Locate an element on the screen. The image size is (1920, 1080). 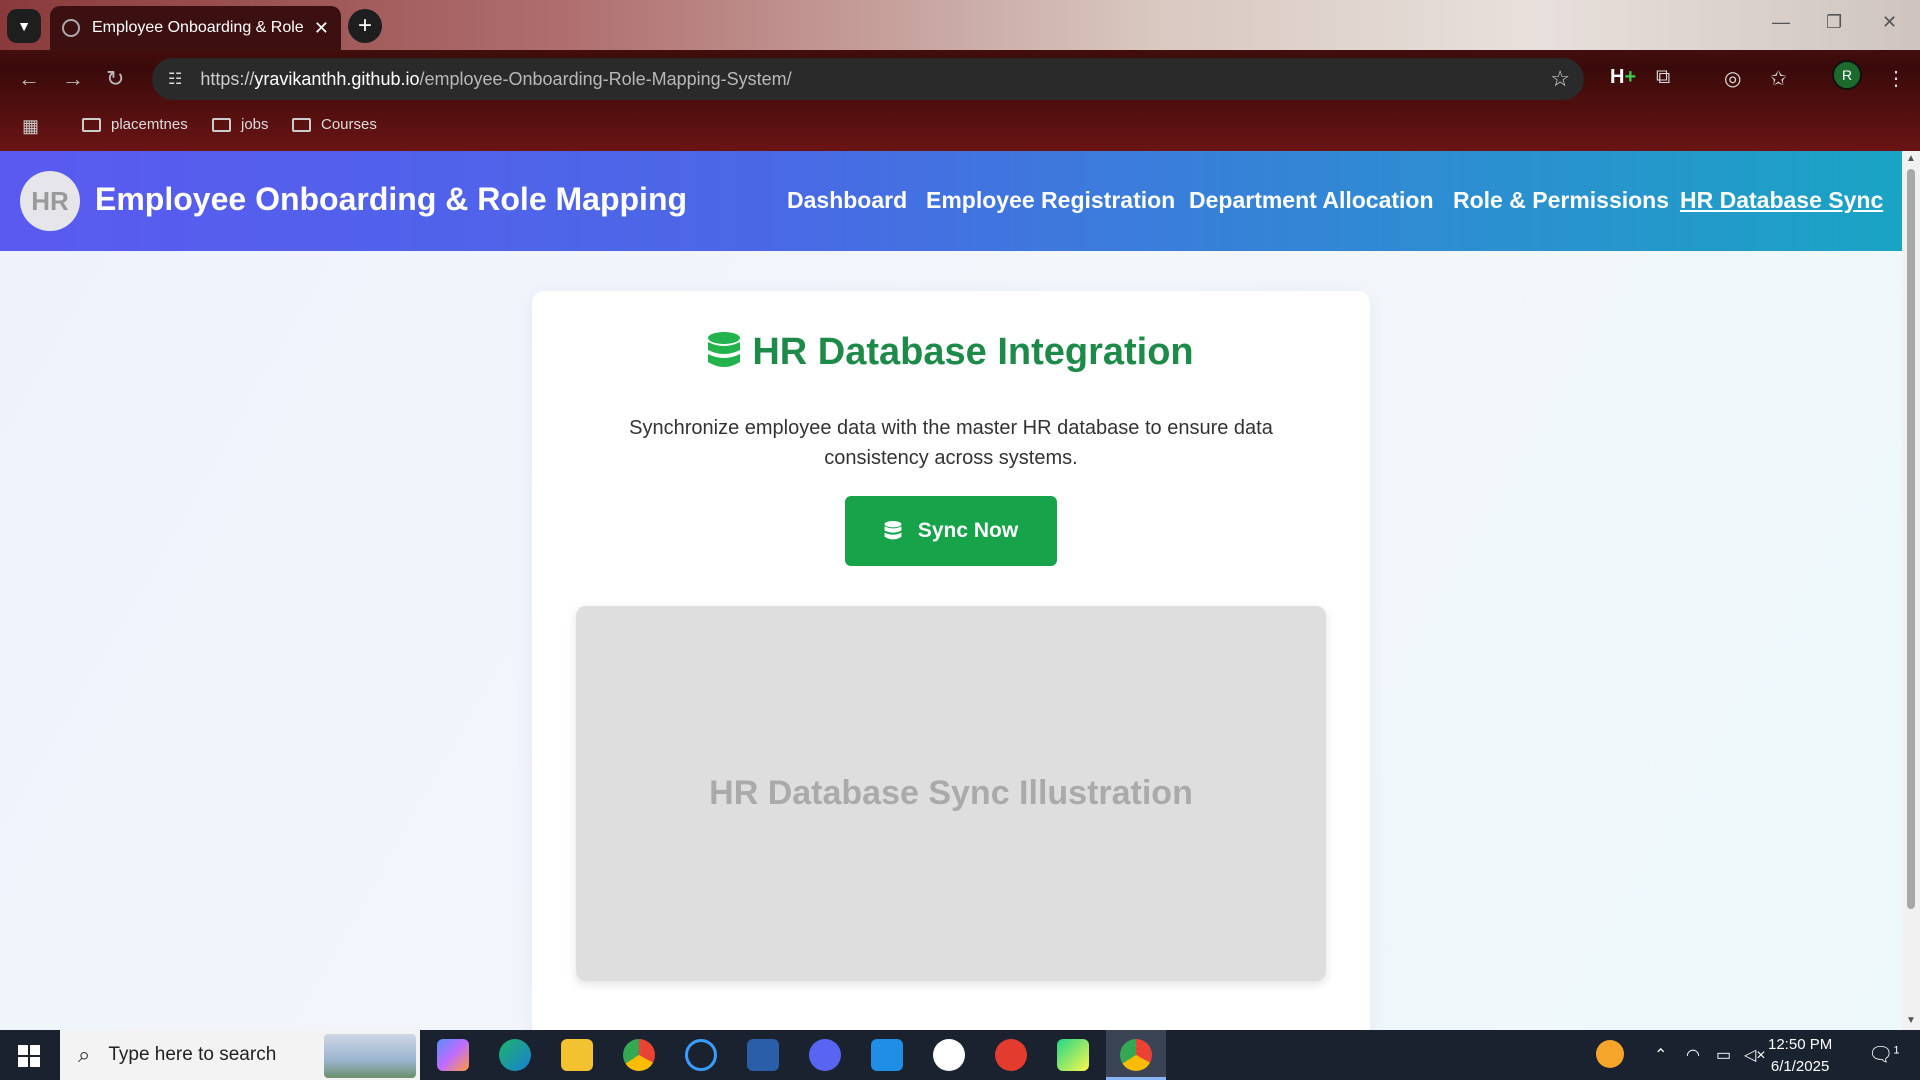
browser-menu-icon: ⋮ is located at coordinates (1896, 78).